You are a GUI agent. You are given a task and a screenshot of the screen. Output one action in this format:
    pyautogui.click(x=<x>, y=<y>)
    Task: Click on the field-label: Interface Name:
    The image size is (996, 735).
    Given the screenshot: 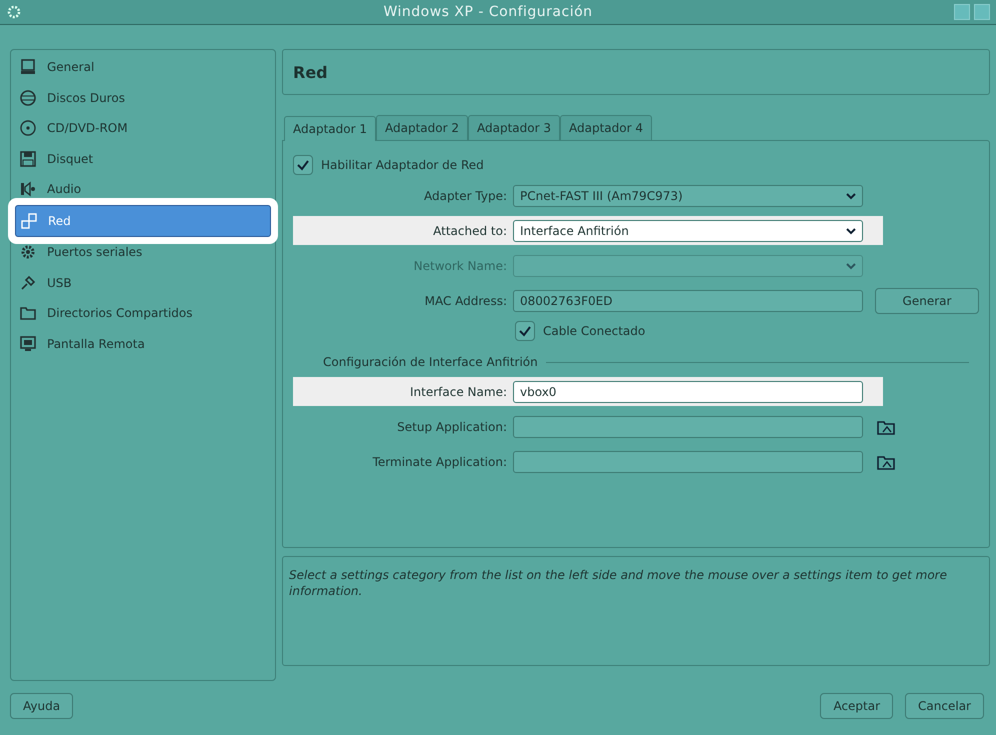 What is the action you would take?
    pyautogui.click(x=458, y=391)
    